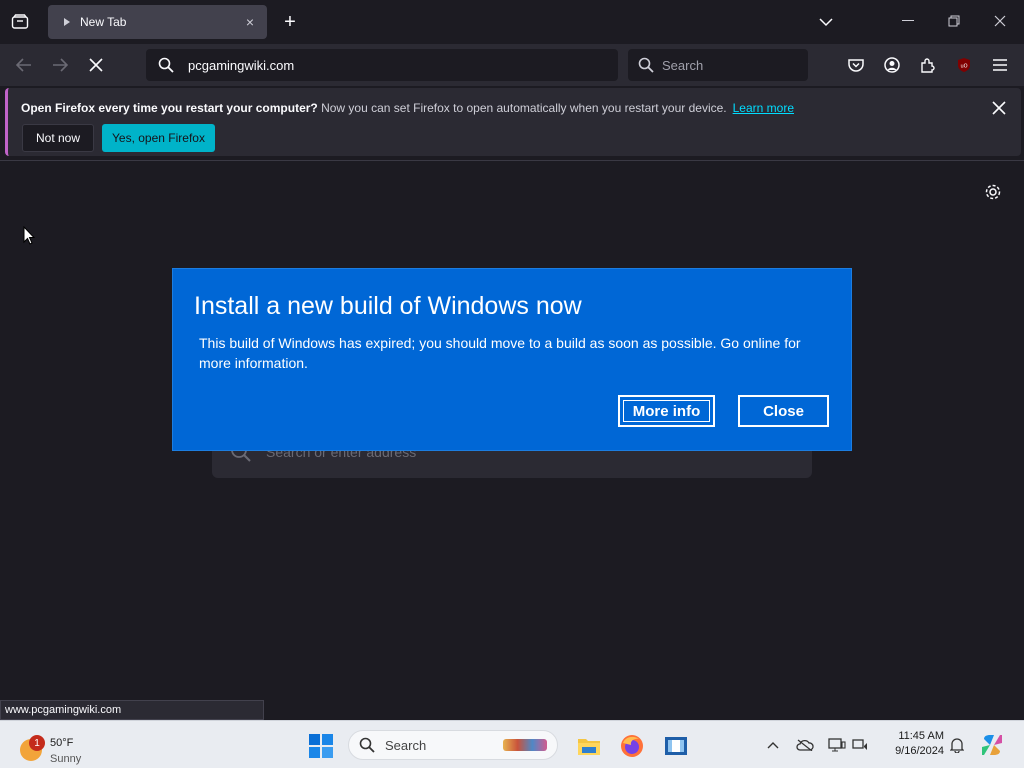  Describe the element at coordinates (58, 138) in the screenshot. I see `not-now-button: Not now` at that location.